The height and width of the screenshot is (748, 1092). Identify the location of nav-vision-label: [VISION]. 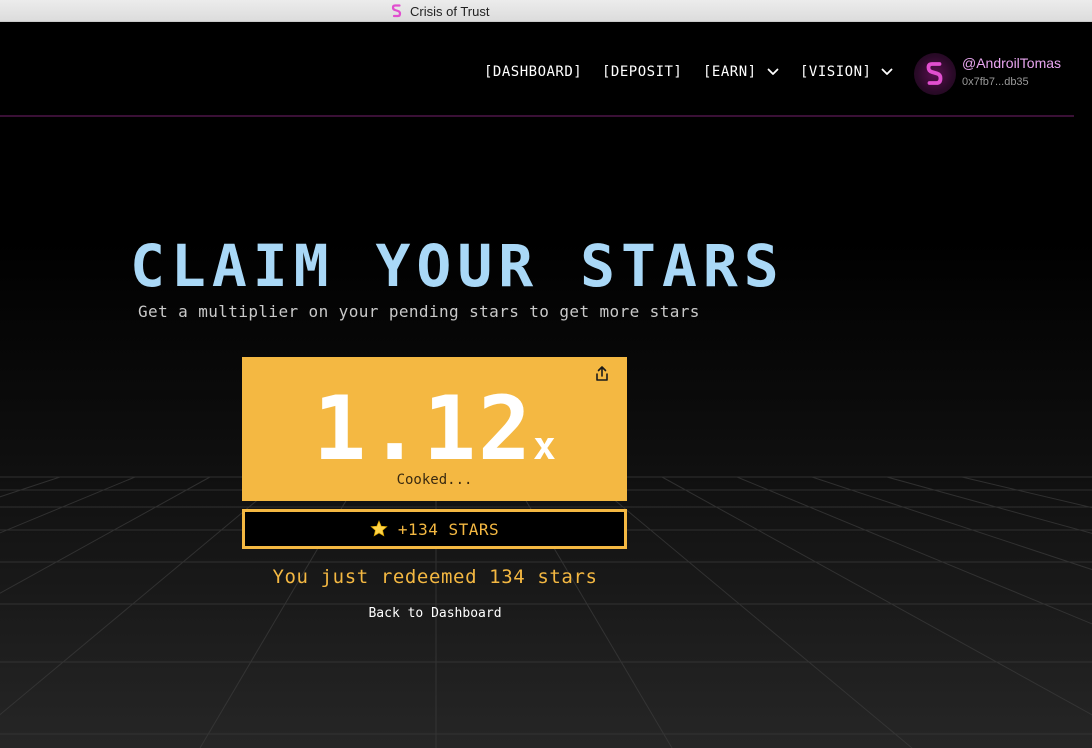
(836, 72).